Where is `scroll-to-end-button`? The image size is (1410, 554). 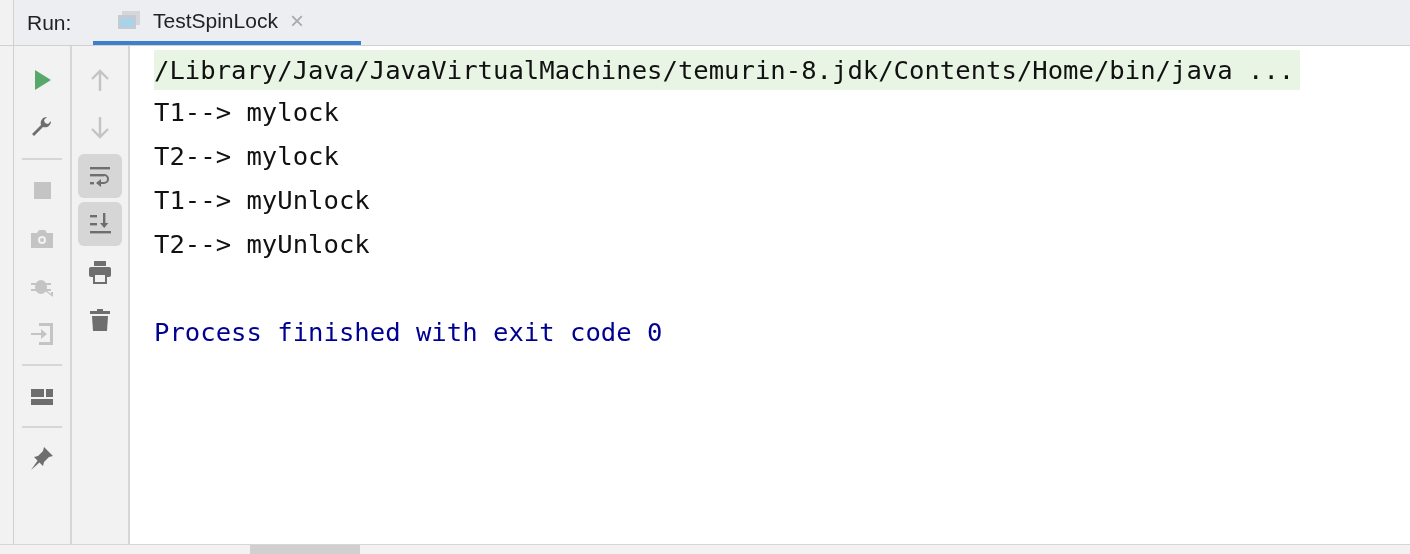 scroll-to-end-button is located at coordinates (100, 224).